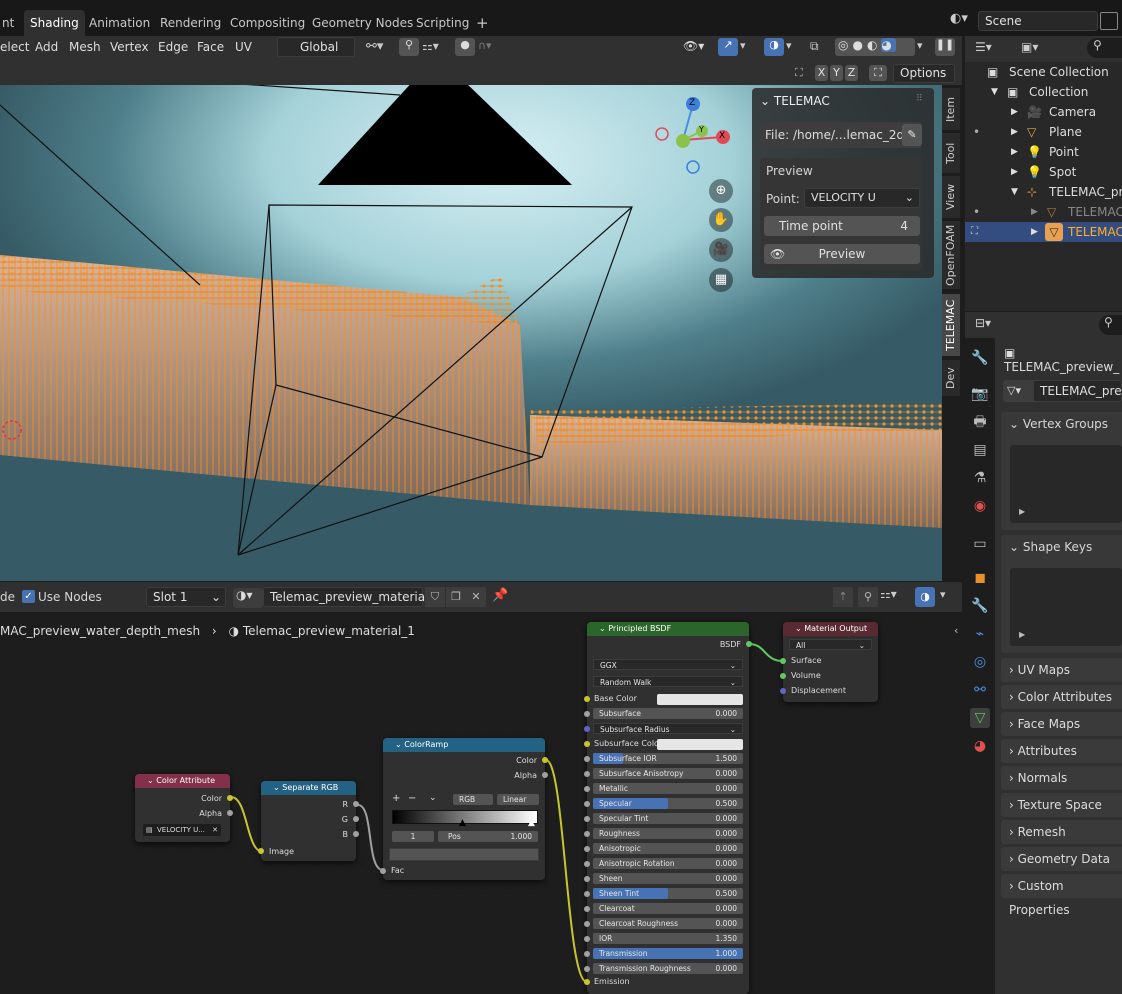 The image size is (1122, 994). Describe the element at coordinates (668, 788) in the screenshot. I see `field-metallic: Metallic 0.000` at that location.